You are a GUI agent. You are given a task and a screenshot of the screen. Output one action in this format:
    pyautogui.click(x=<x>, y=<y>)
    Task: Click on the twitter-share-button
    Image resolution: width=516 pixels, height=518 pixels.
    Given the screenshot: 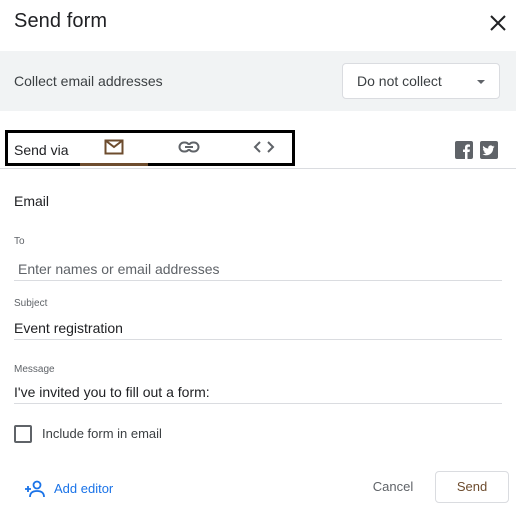 What is the action you would take?
    pyautogui.click(x=489, y=150)
    